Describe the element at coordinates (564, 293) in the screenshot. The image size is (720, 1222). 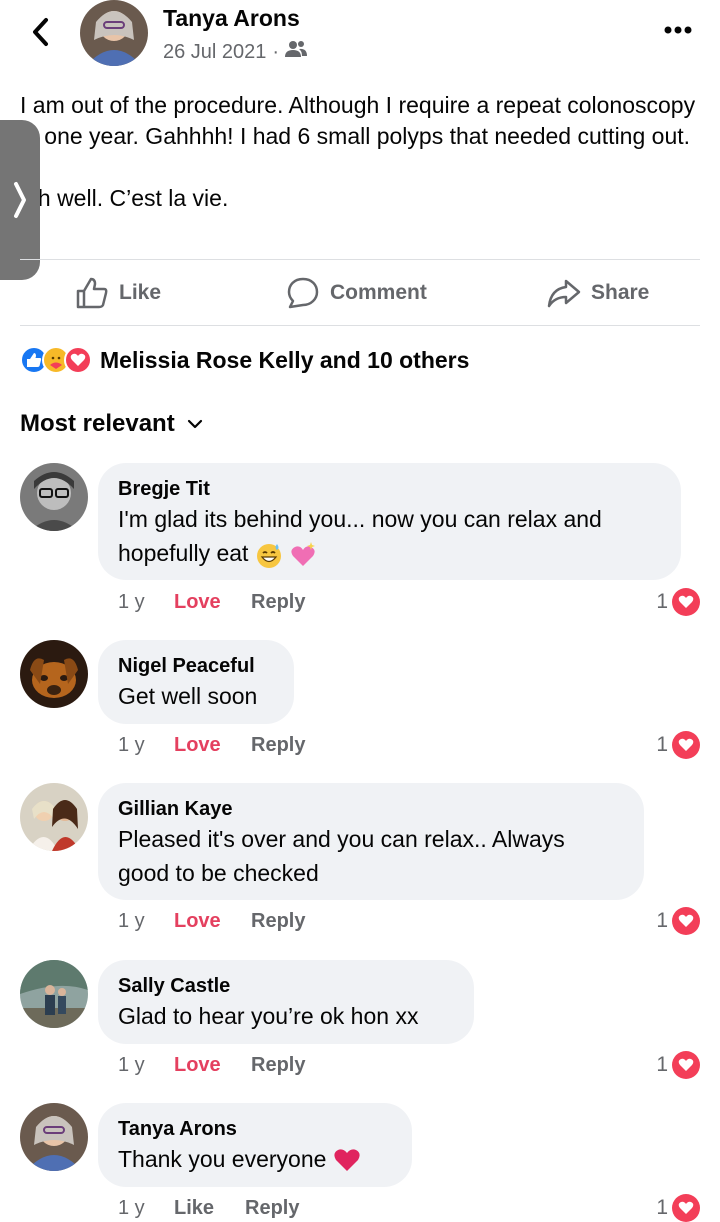
I see `share-arrow-icon` at that location.